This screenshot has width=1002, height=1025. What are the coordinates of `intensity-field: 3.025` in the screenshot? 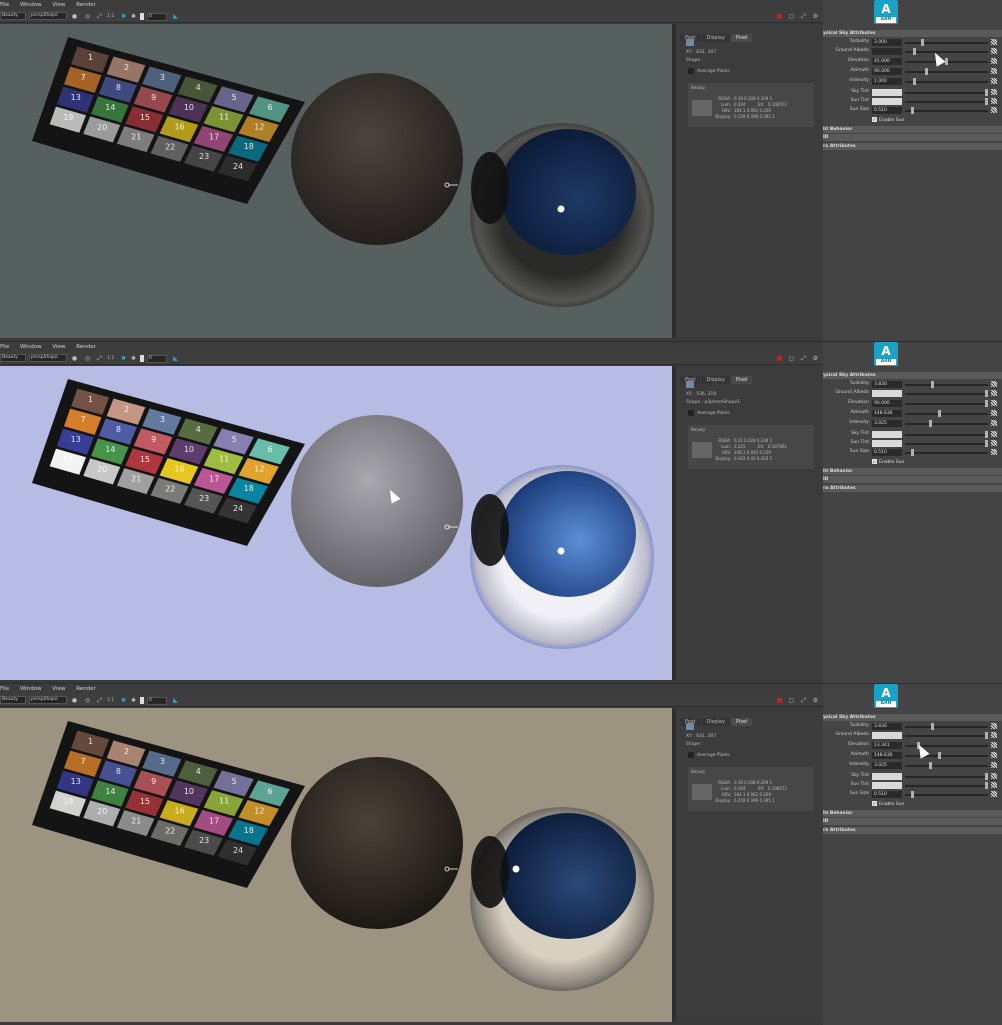 It's located at (887, 765).